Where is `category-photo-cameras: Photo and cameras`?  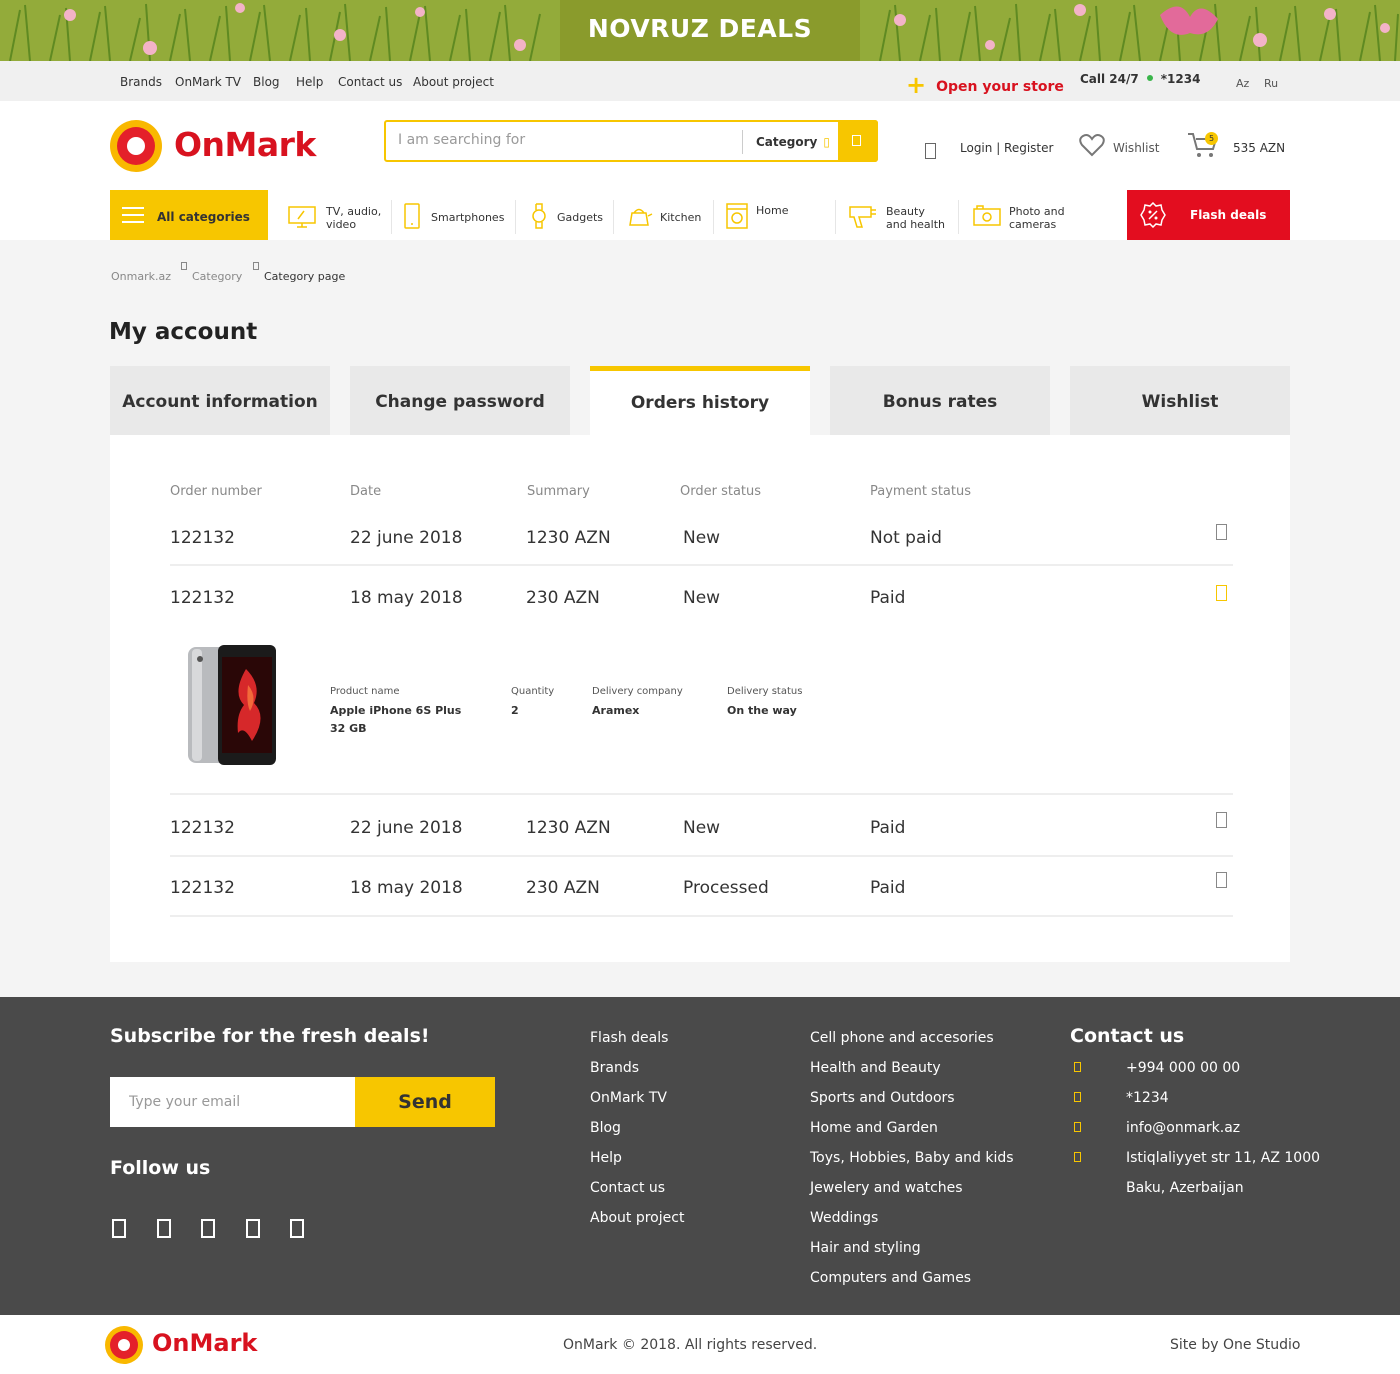
category-photo-cameras: Photo and cameras is located at coordinates (1023, 215).